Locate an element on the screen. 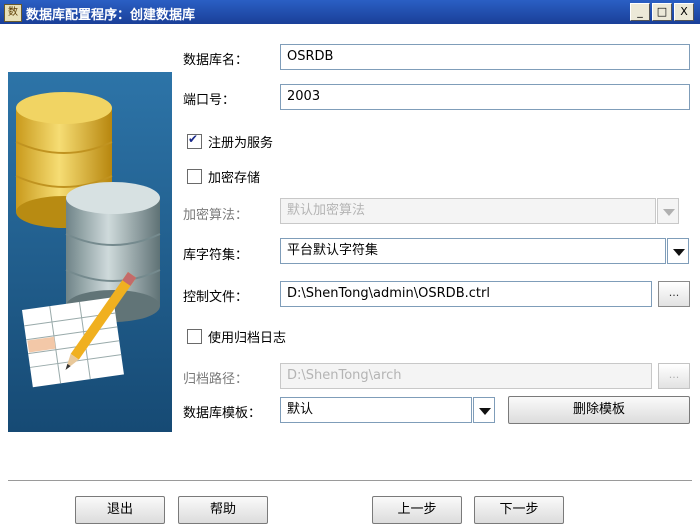 Image resolution: width=700 pixels, height=530 pixels. title-bar: 数 数据库配置程序：创建数据库 _ □ X is located at coordinates (350, 12).